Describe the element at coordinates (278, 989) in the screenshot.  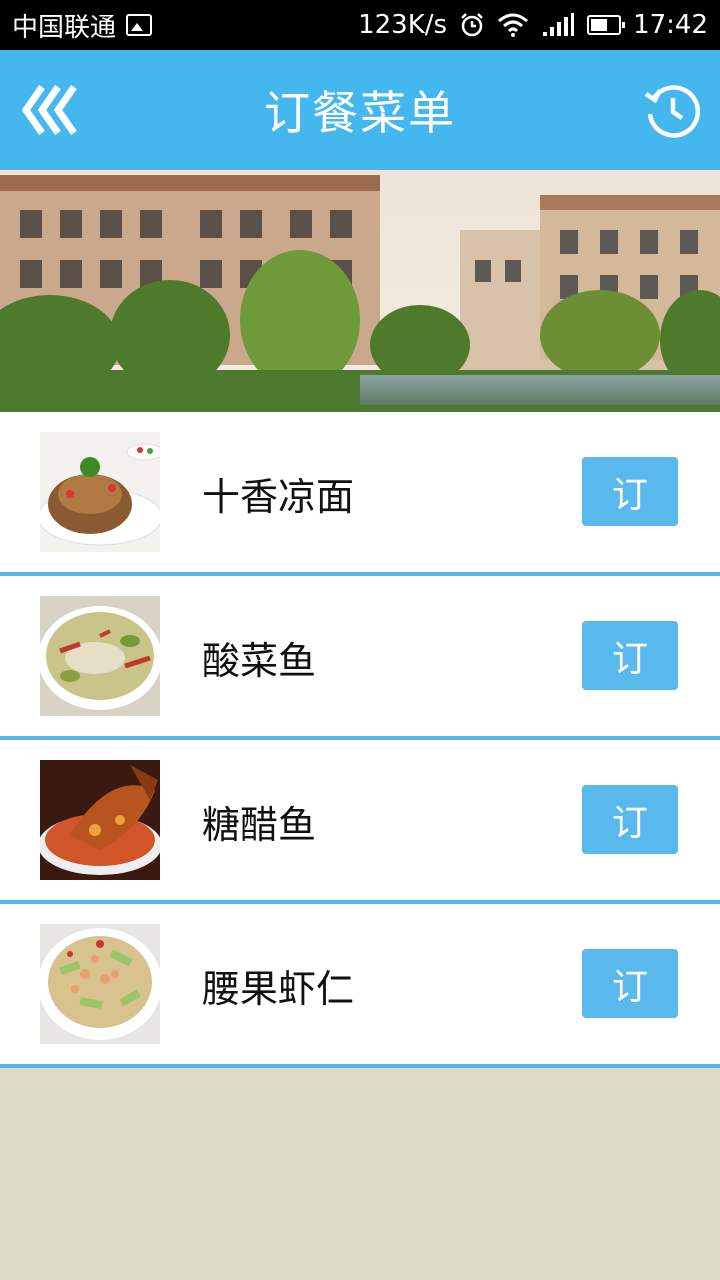
I see `dish-name: 腰果虾仁` at that location.